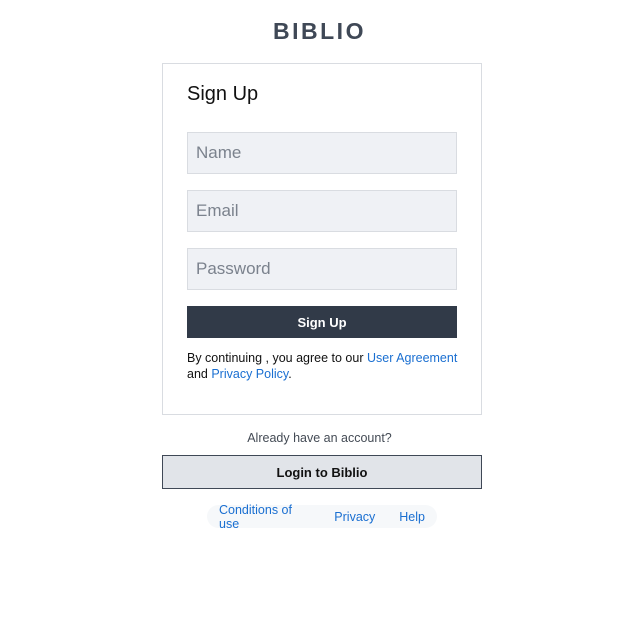  Describe the element at coordinates (223, 94) in the screenshot. I see `signup-title: Sign Up` at that location.